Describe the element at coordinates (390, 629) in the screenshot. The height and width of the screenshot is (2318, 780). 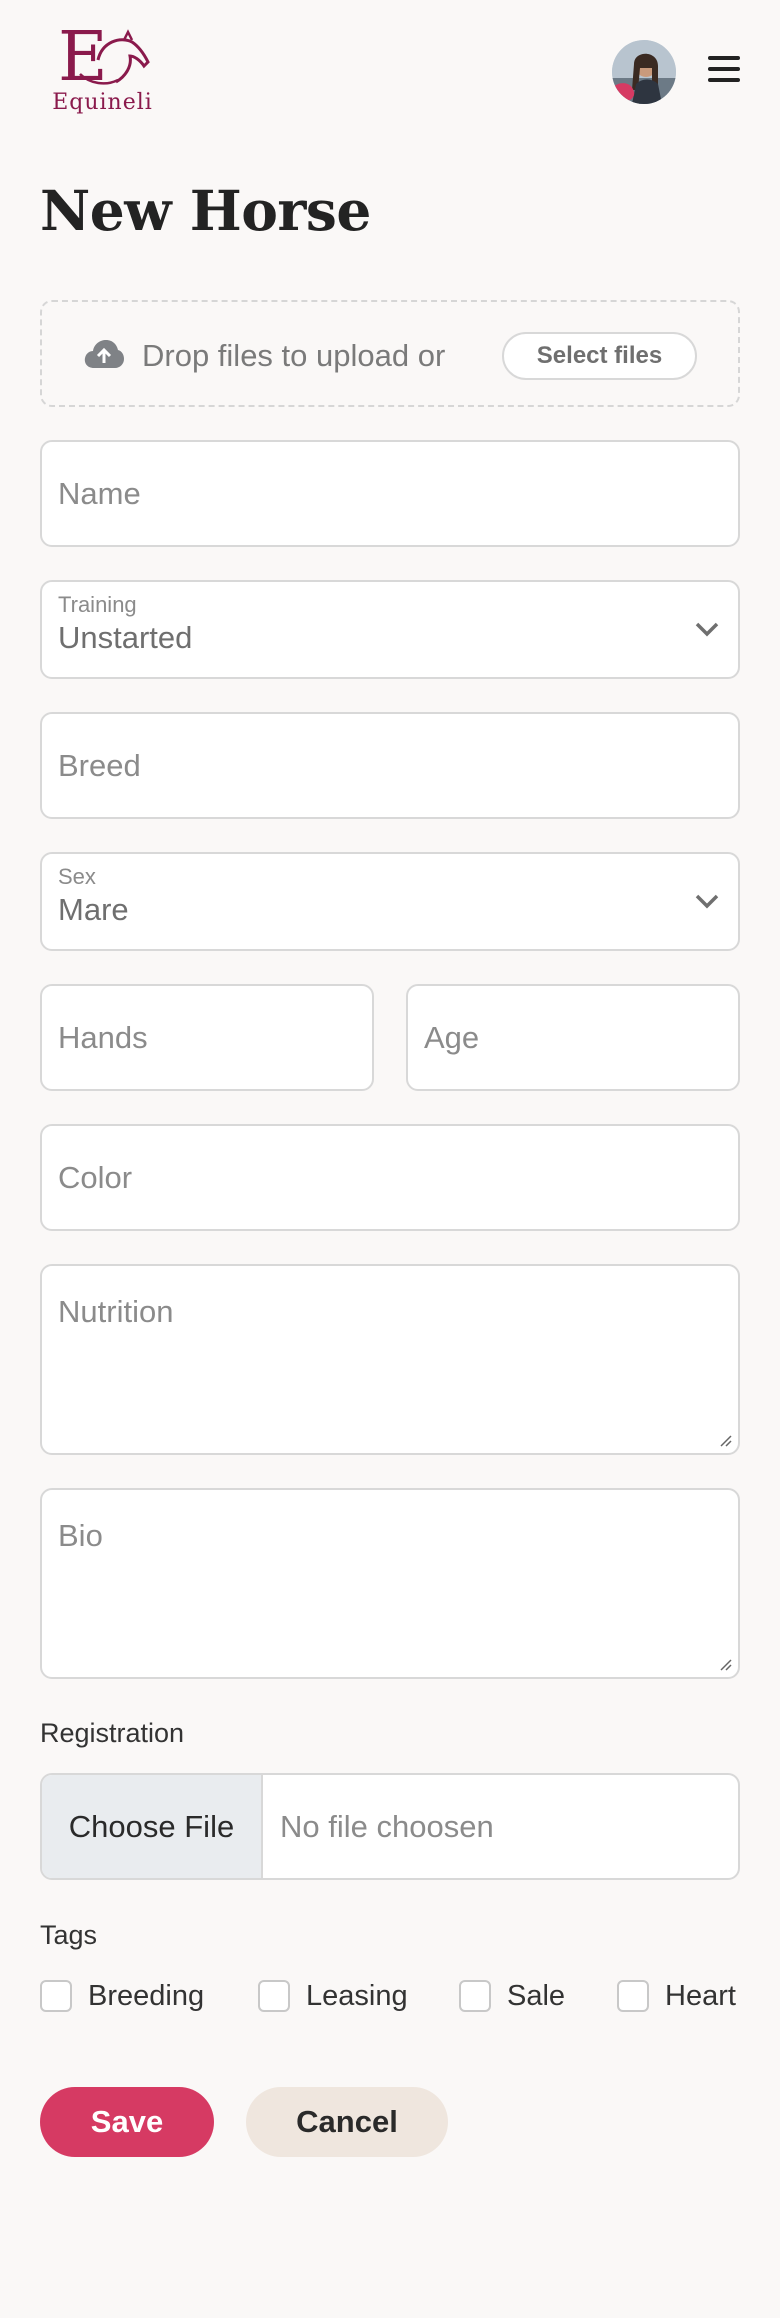
I see `training-select: Training Unstarted` at that location.